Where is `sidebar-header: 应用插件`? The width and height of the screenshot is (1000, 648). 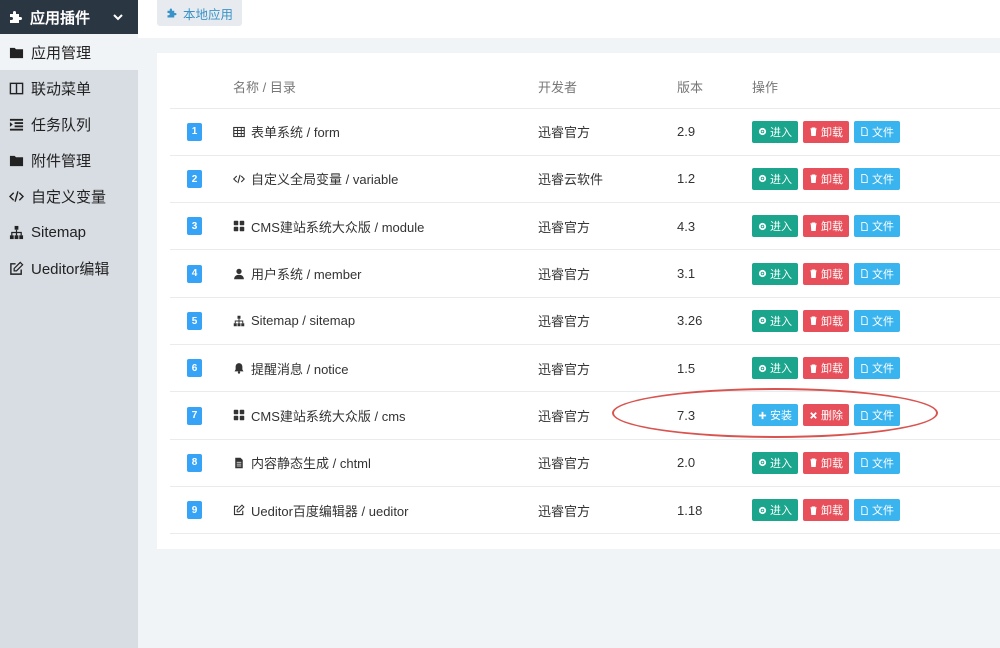 sidebar-header: 应用插件 is located at coordinates (69, 17).